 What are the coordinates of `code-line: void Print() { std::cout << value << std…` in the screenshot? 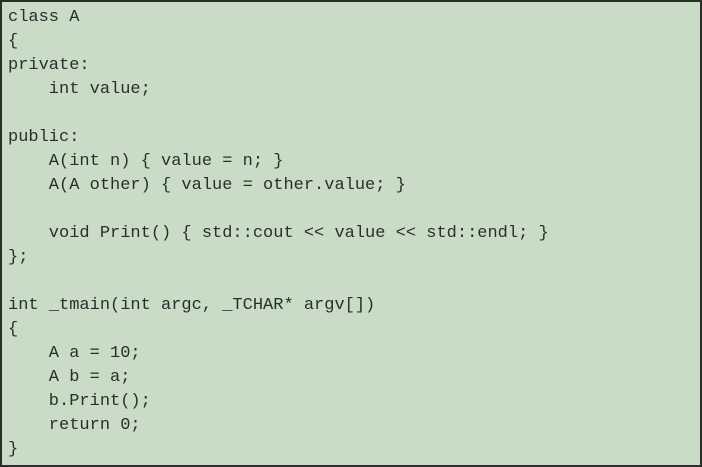 It's located at (278, 233).